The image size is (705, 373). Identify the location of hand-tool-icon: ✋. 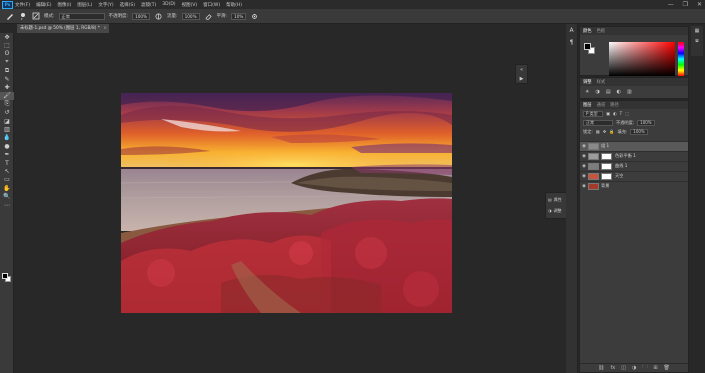
(7, 188).